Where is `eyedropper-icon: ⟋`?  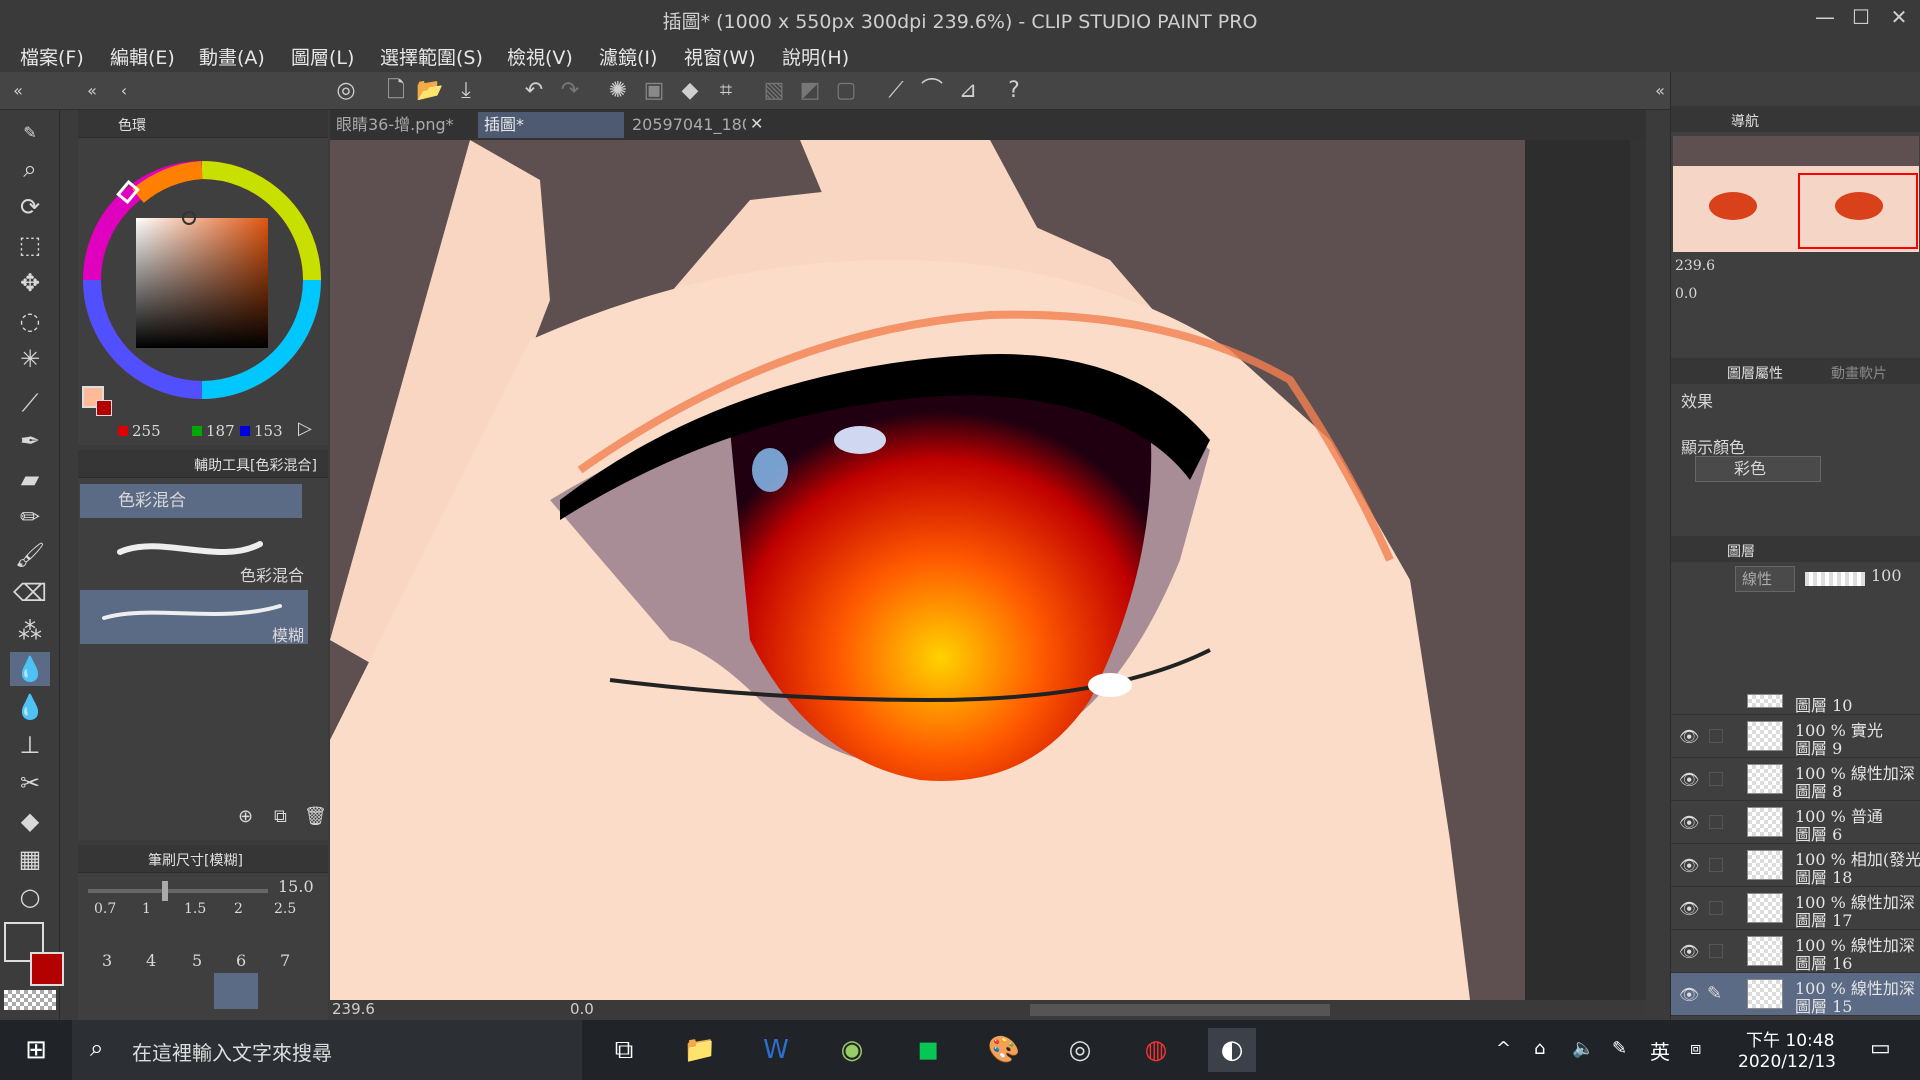
eyedropper-icon: ⟋ is located at coordinates (30, 403).